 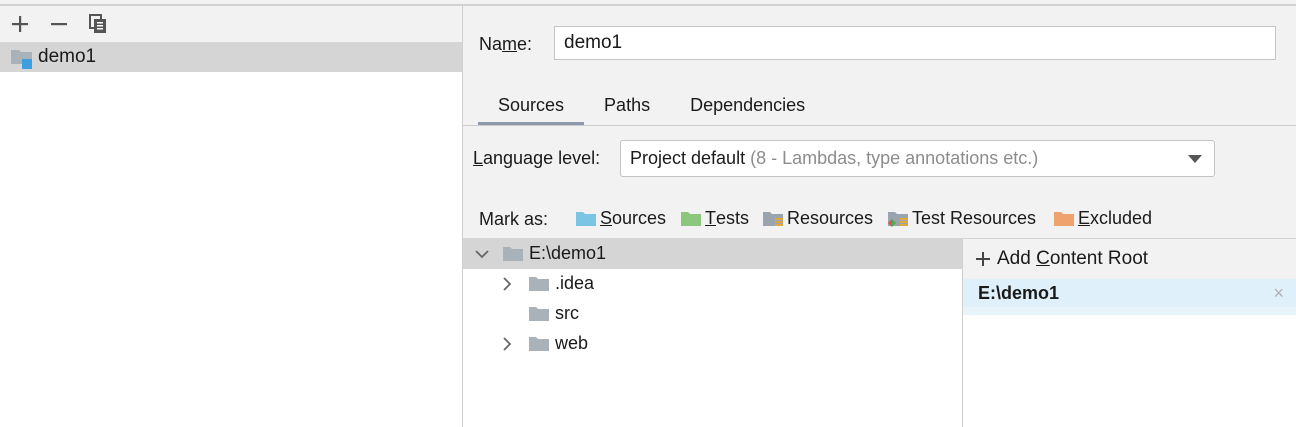 I want to click on add-module-button, so click(x=20, y=24).